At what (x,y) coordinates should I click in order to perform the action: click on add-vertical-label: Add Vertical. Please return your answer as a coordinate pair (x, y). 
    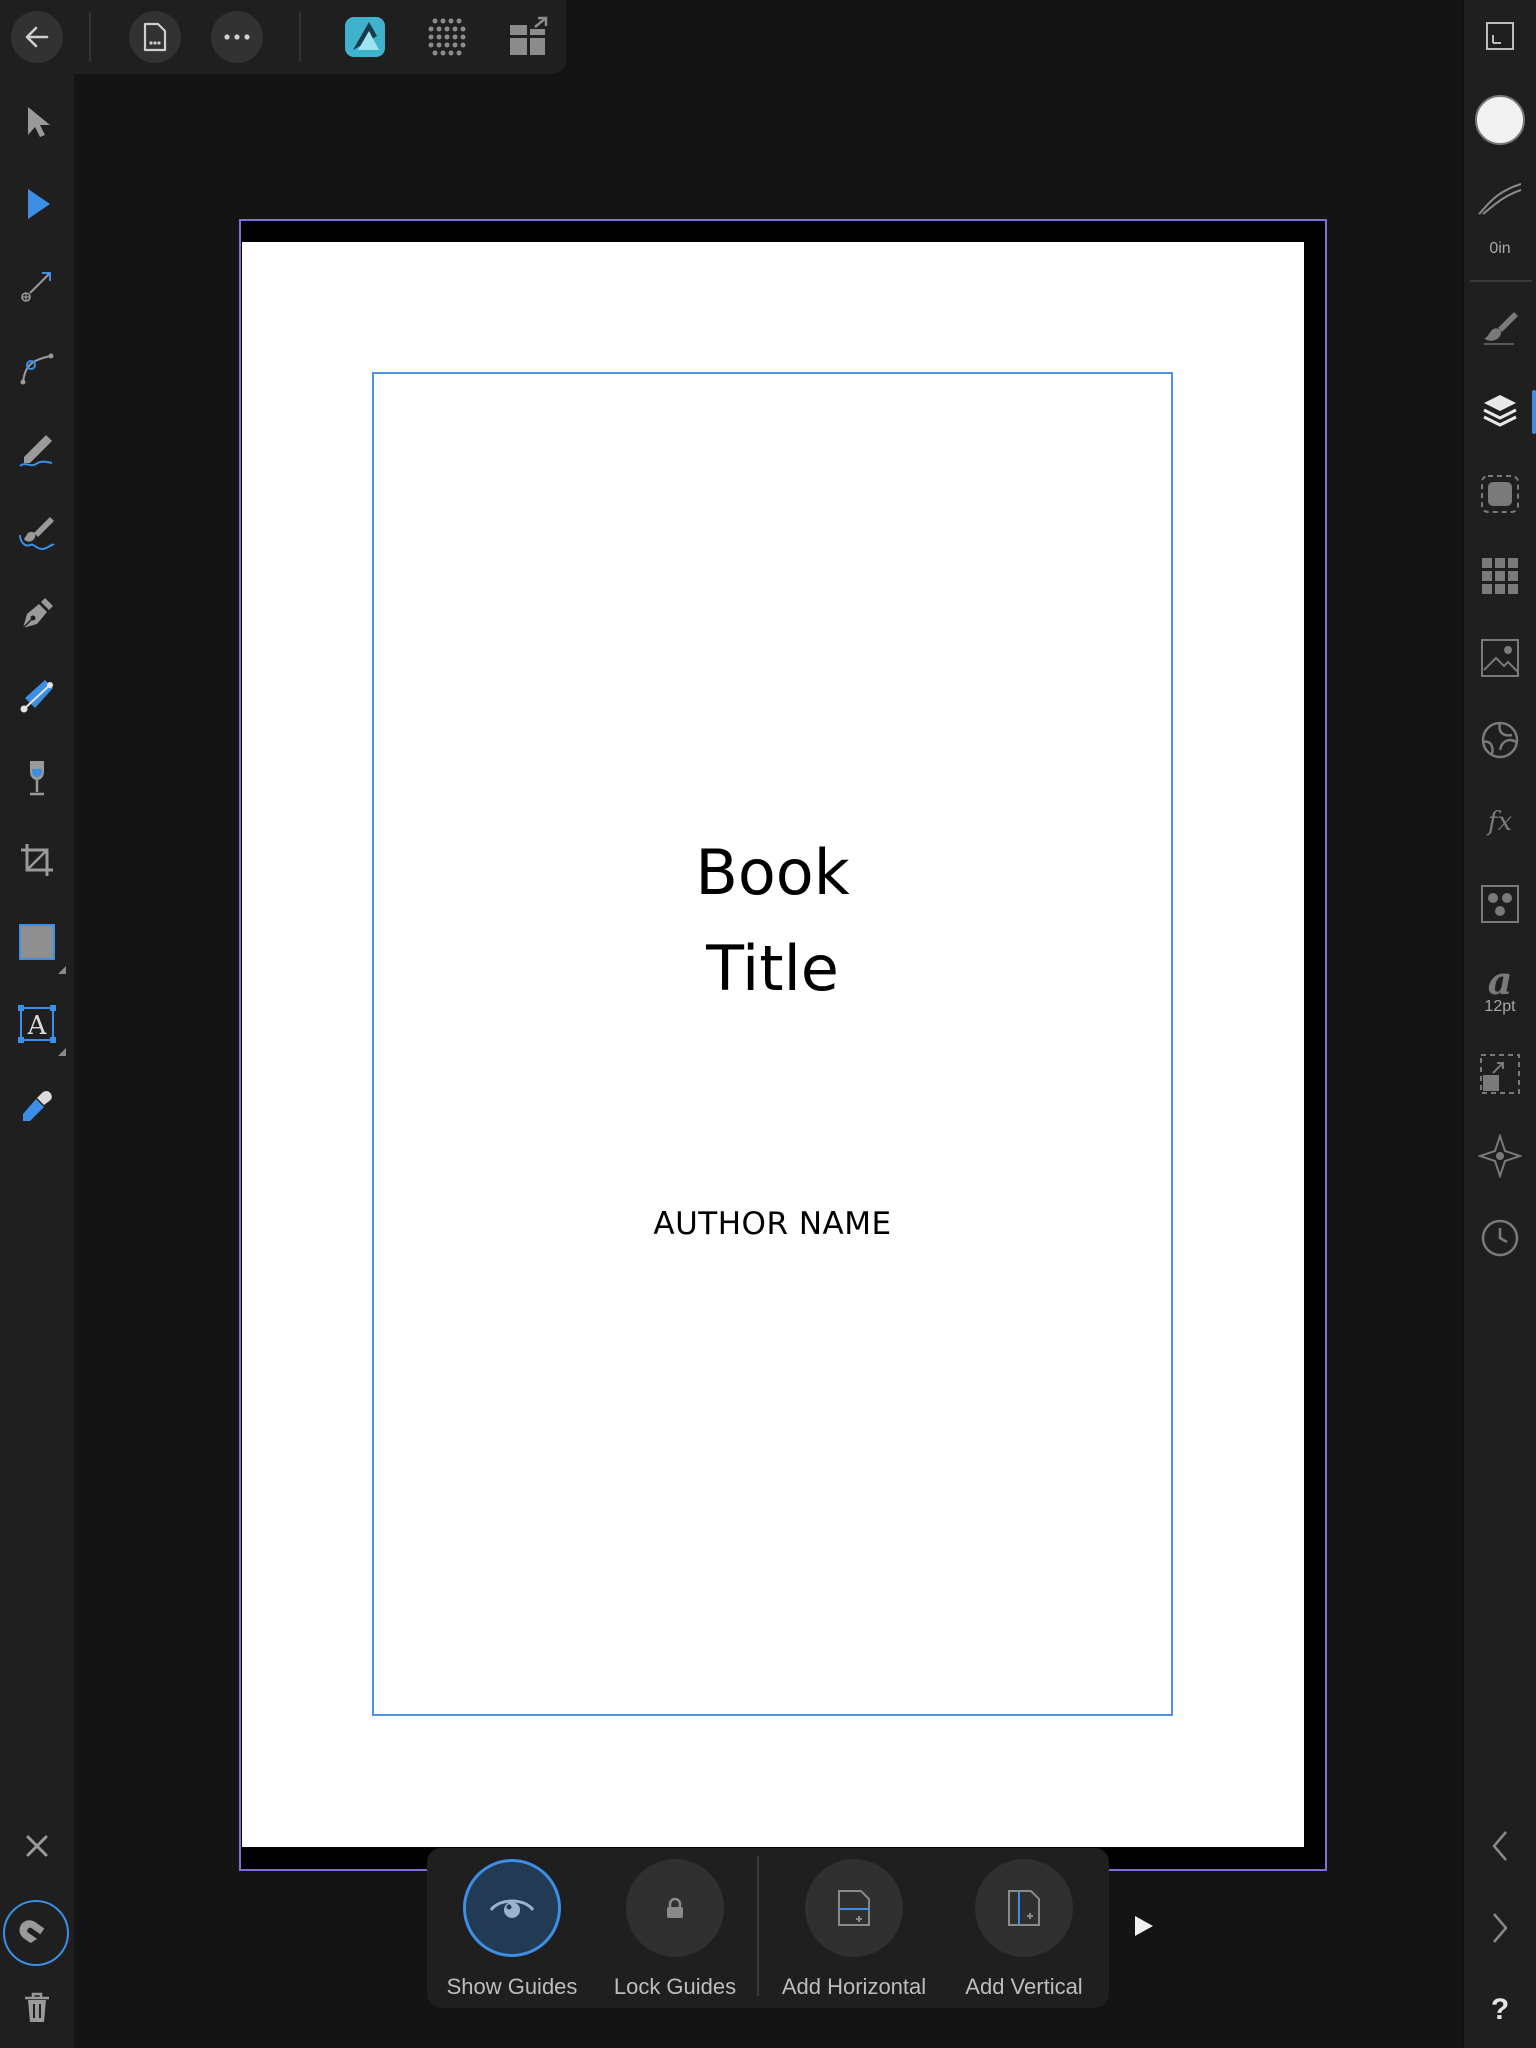
    Looking at the image, I should click on (1024, 1986).